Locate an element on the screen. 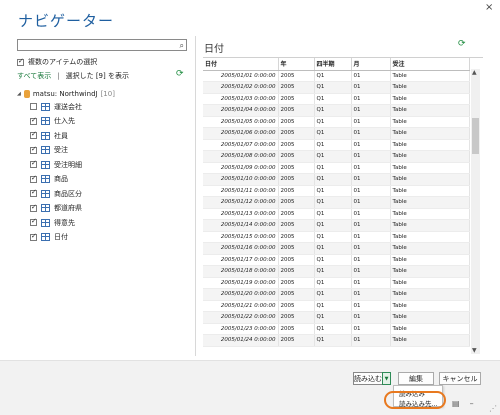 This screenshot has width=500, height=415. table-cell: 2005/01/21 0:00:00 is located at coordinates (241, 306).